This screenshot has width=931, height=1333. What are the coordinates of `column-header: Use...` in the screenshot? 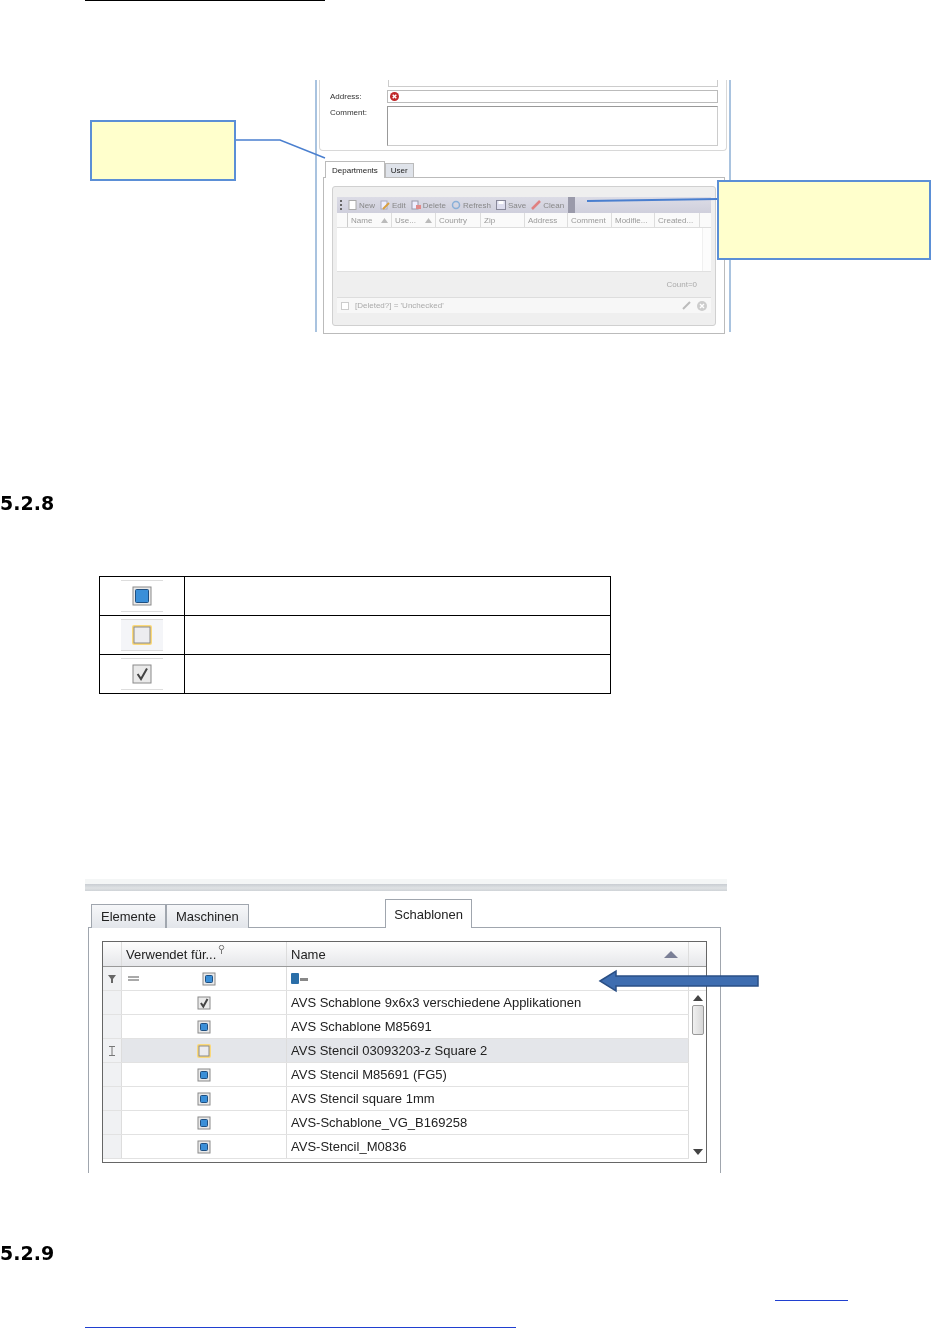 It's located at (414, 220).